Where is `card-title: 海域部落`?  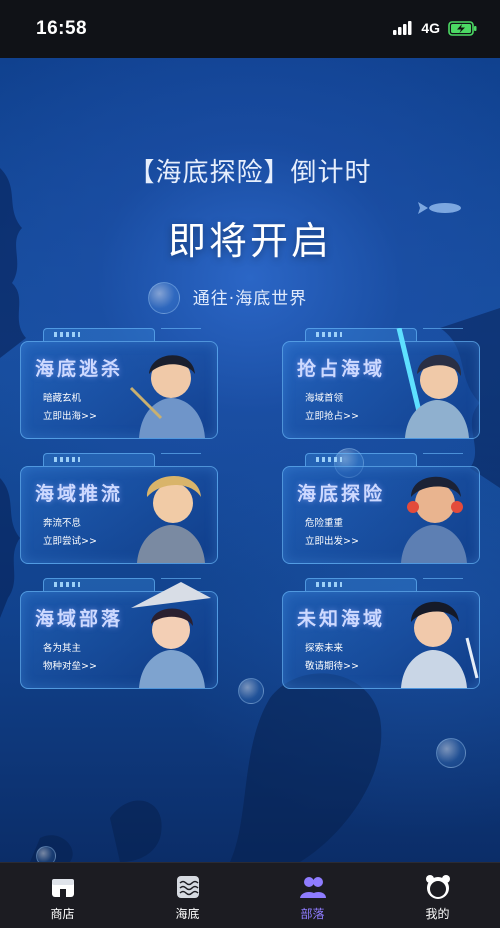
card-title: 海域部落 is located at coordinates (79, 619).